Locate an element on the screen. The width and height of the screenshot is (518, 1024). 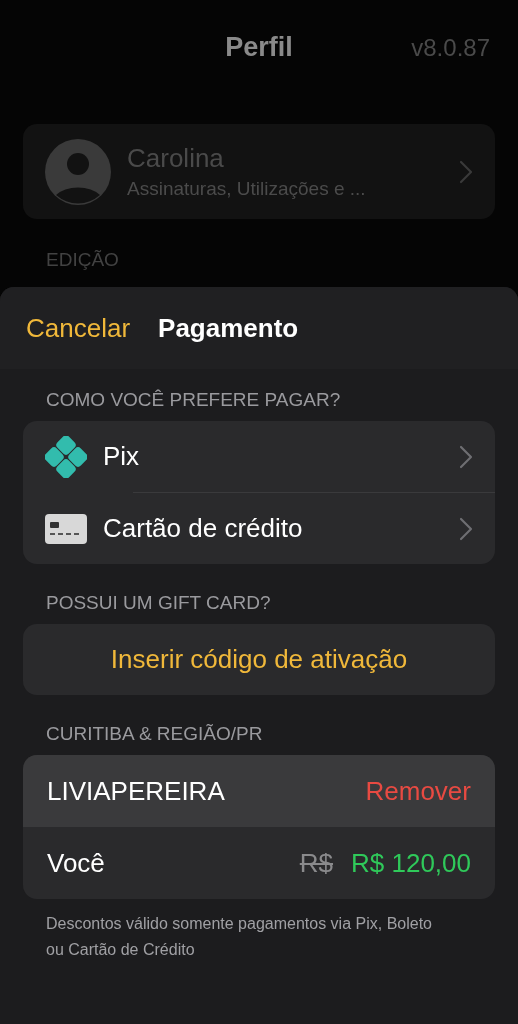
coupon-code: LIVIAPEREIRA is located at coordinates (136, 791).